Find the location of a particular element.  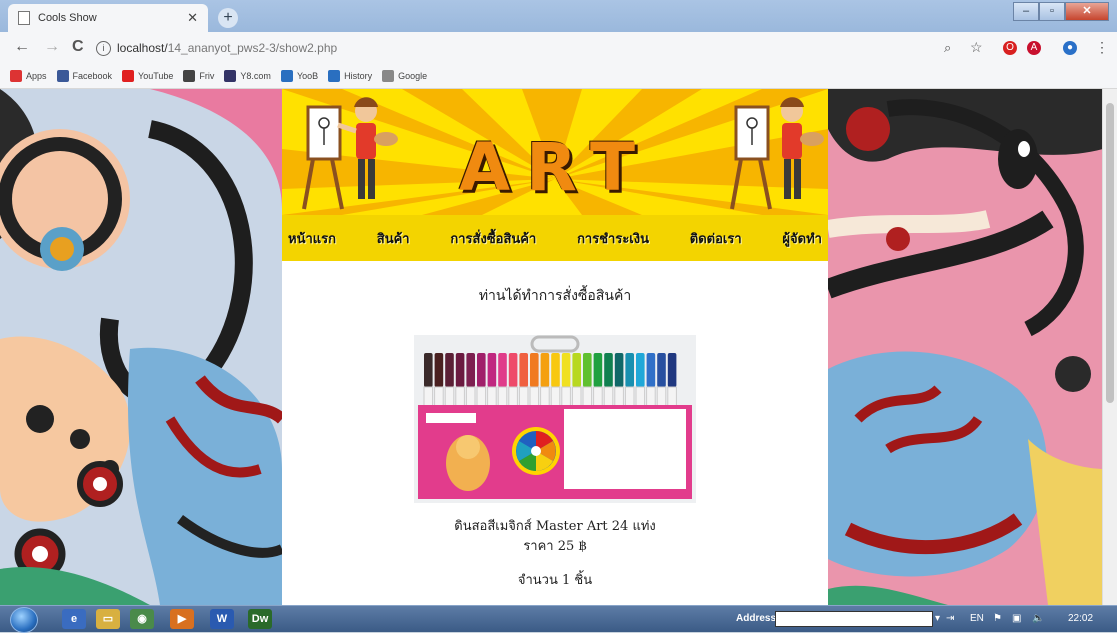

nav-menu-item: ติดต่อเรา is located at coordinates (716, 238).